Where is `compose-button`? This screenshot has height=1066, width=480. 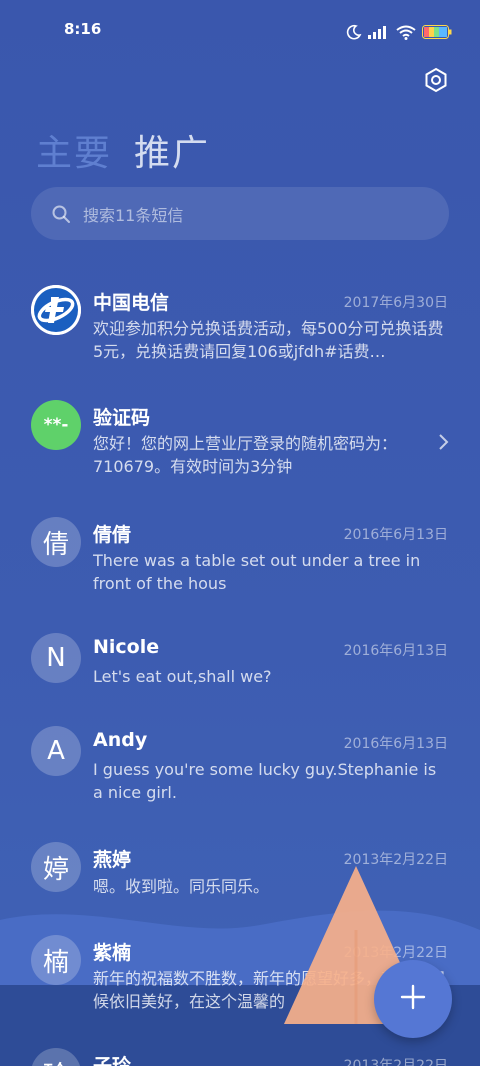
compose-button is located at coordinates (413, 999).